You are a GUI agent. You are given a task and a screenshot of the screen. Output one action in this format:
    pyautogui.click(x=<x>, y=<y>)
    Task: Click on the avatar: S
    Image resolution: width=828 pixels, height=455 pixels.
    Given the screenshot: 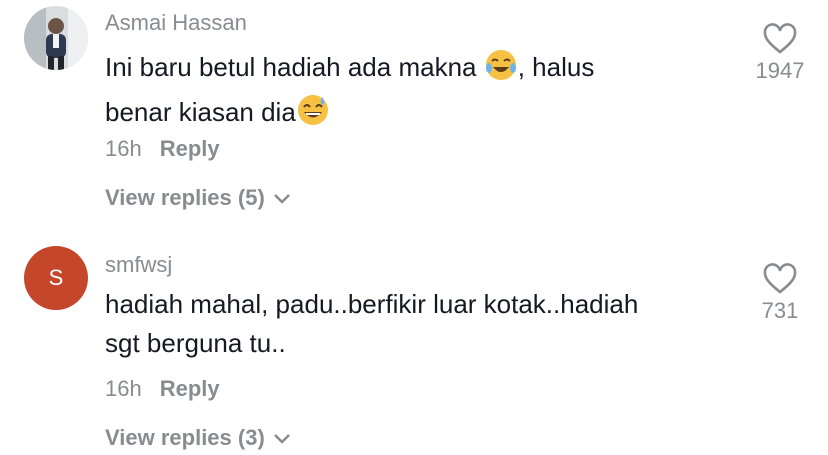 What is the action you would take?
    pyautogui.click(x=56, y=278)
    